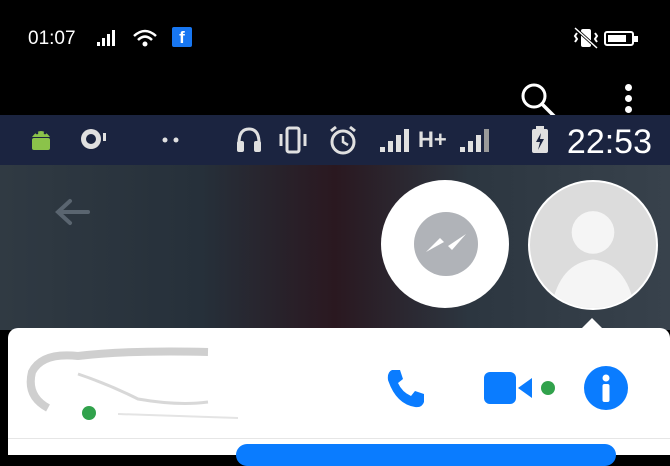  Describe the element at coordinates (426, 455) in the screenshot. I see `bottom-action-bar` at that location.